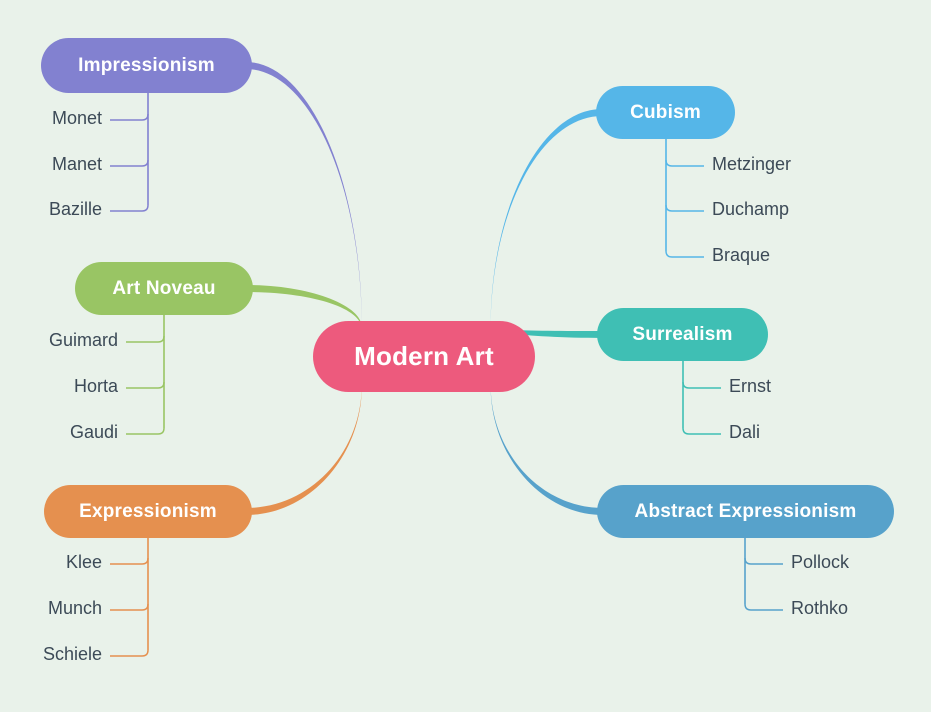 This screenshot has height=712, width=931. I want to click on leaf-label-abstract-expressionism-0: Pollock, so click(820, 562).